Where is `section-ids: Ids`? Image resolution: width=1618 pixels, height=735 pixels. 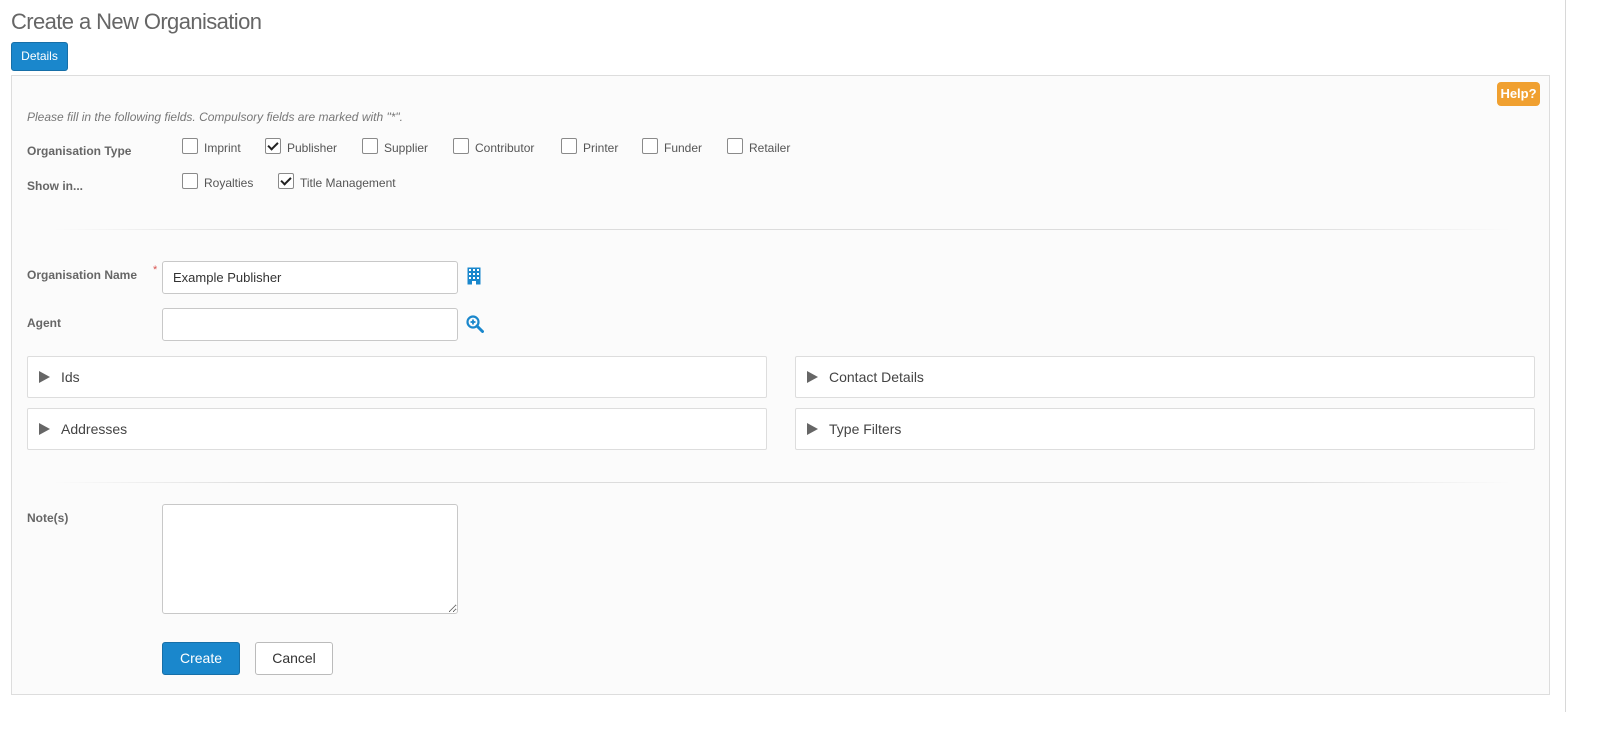 section-ids: Ids is located at coordinates (397, 377).